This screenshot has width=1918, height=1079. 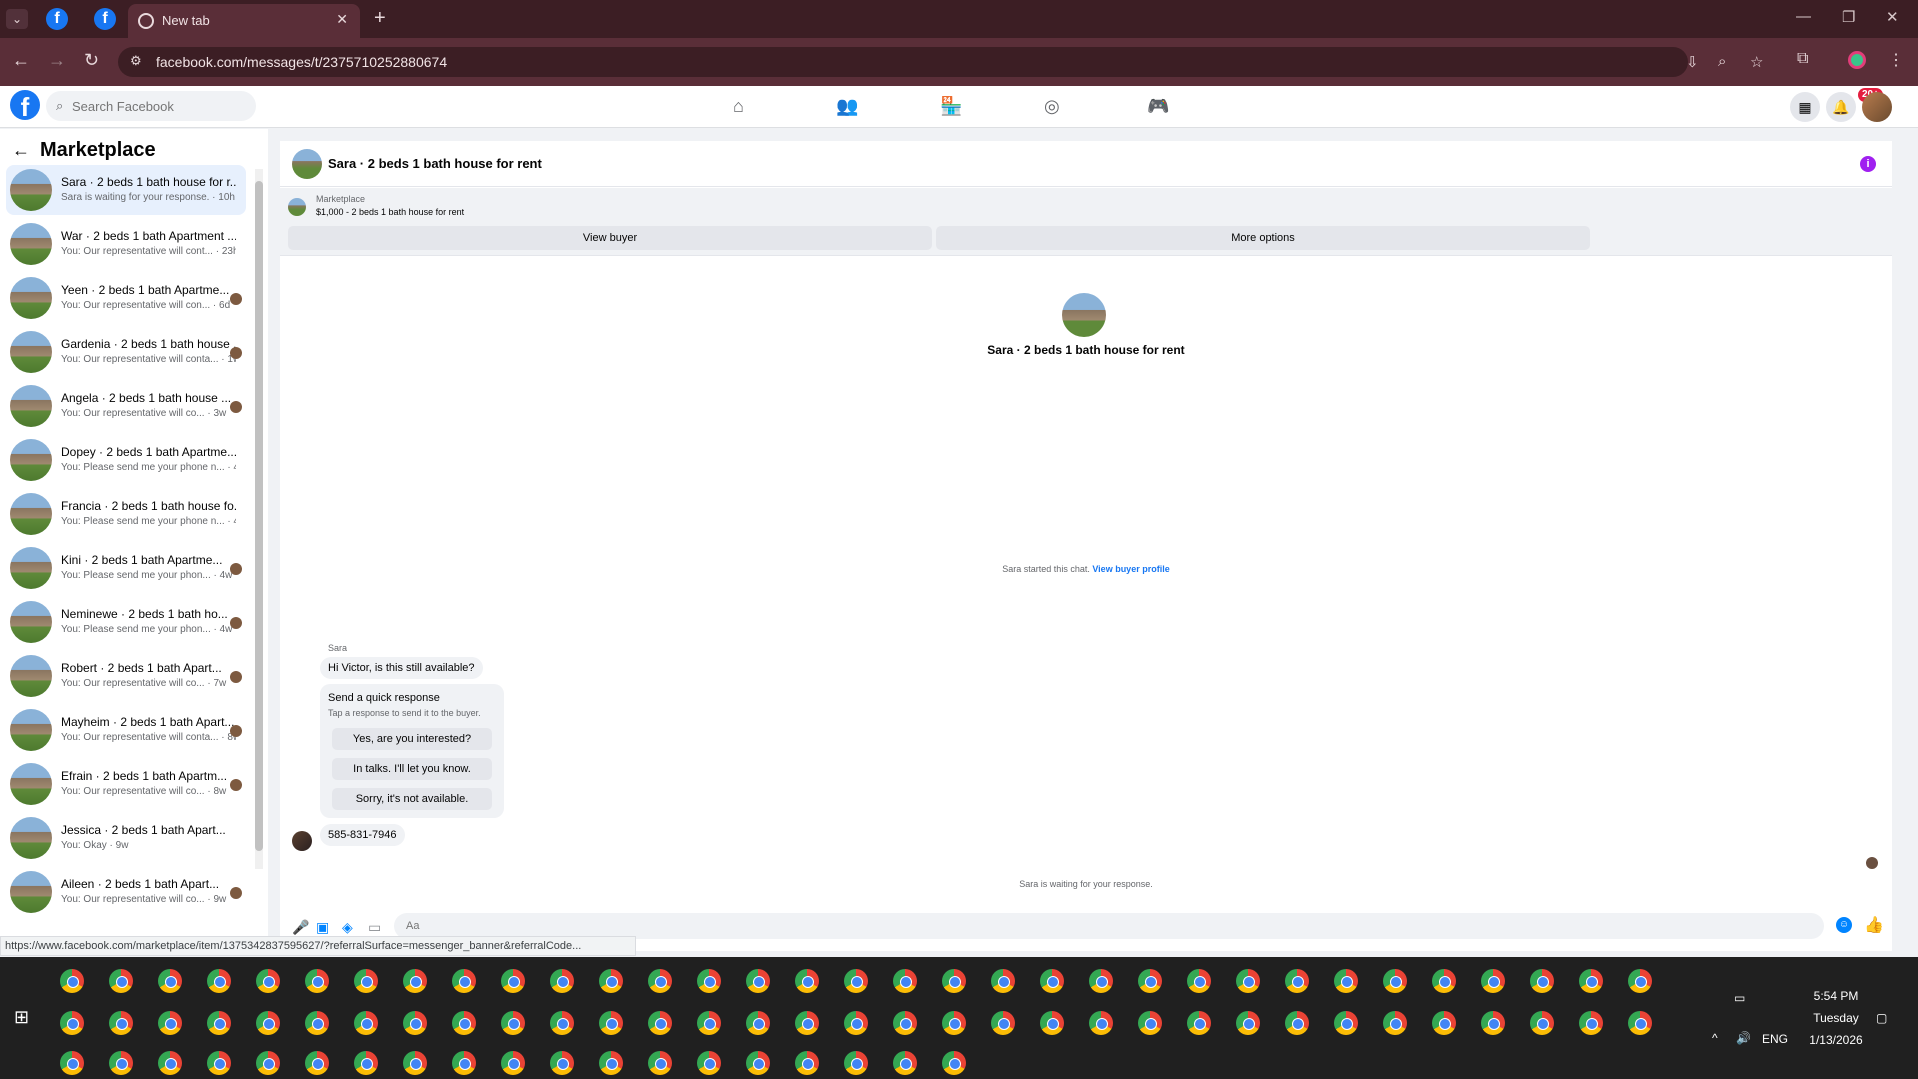 What do you see at coordinates (1743, 1038) in the screenshot?
I see `volume-icon: 🔊` at bounding box center [1743, 1038].